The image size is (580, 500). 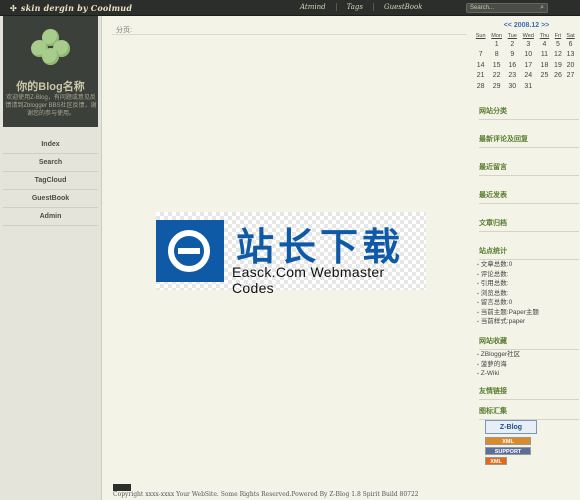 What do you see at coordinates (529, 55) in the screenshot?
I see `calendar-day: 10` at bounding box center [529, 55].